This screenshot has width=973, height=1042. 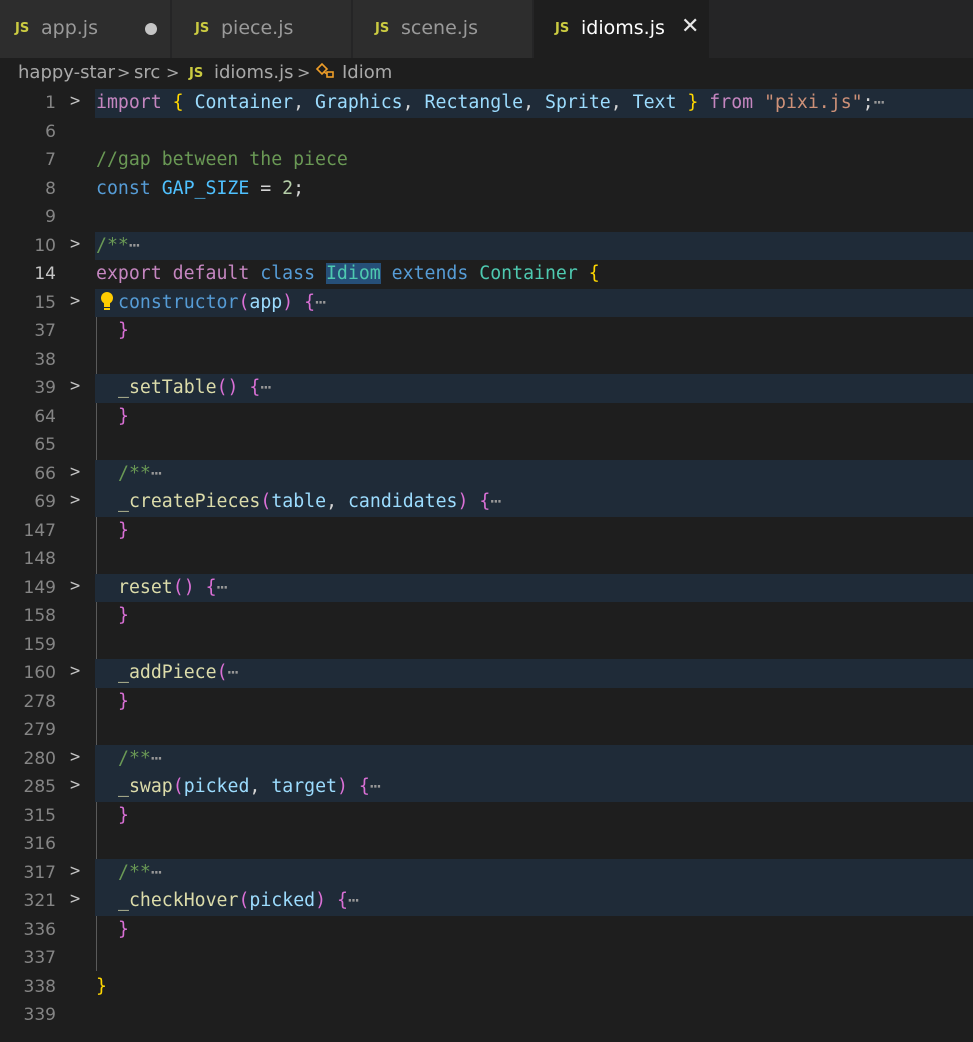 What do you see at coordinates (486, 360) in the screenshot?
I see `code-line: 38` at bounding box center [486, 360].